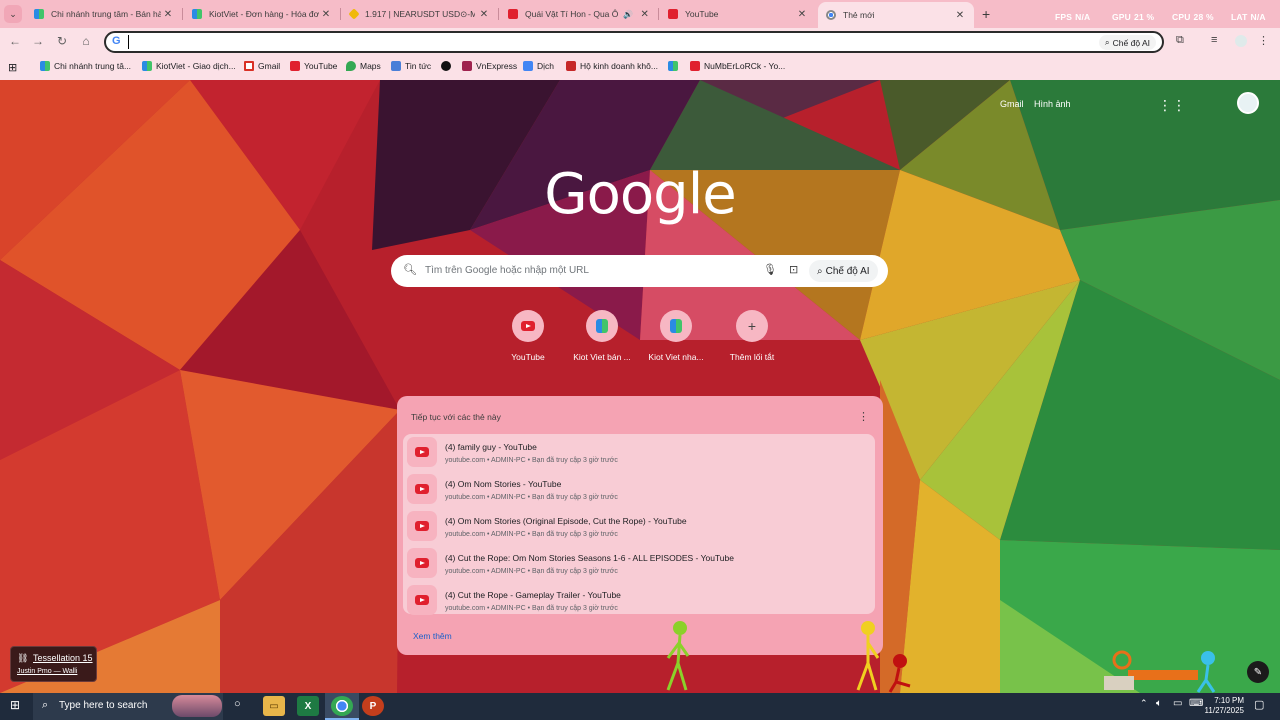 This screenshot has height=720, width=1280. What do you see at coordinates (62, 41) in the screenshot?
I see `reload-icon: ↻` at bounding box center [62, 41].